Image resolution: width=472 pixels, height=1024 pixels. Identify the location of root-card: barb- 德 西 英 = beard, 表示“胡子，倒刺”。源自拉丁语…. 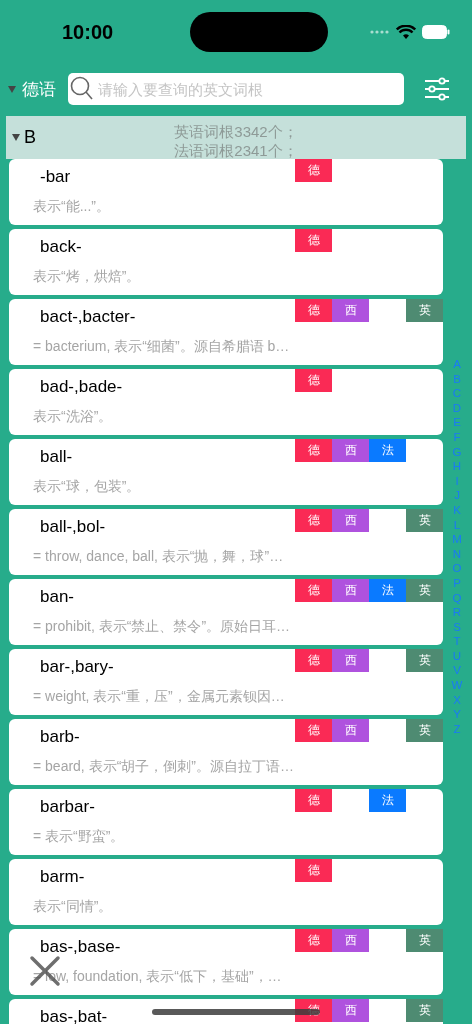
(226, 752).